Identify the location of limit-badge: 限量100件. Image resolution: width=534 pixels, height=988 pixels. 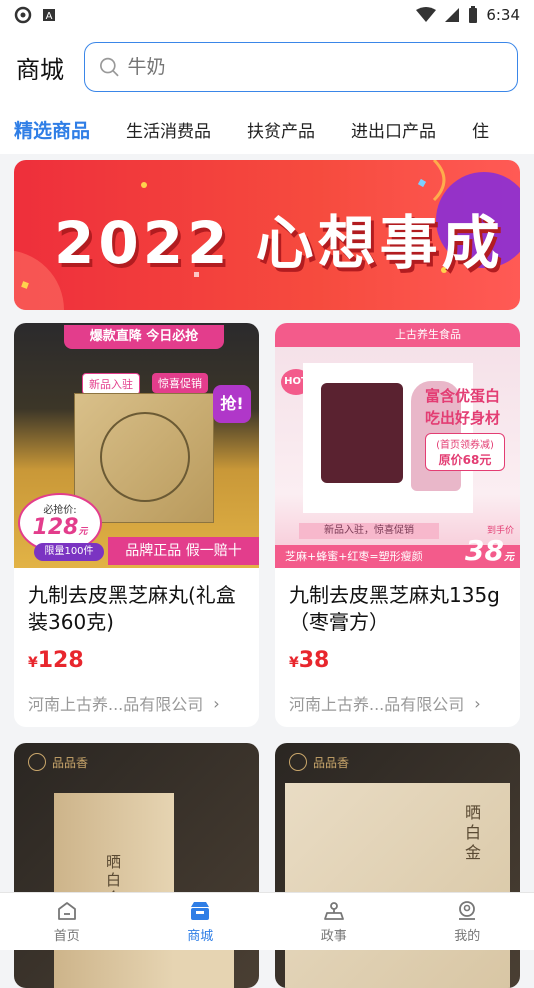
(69, 552).